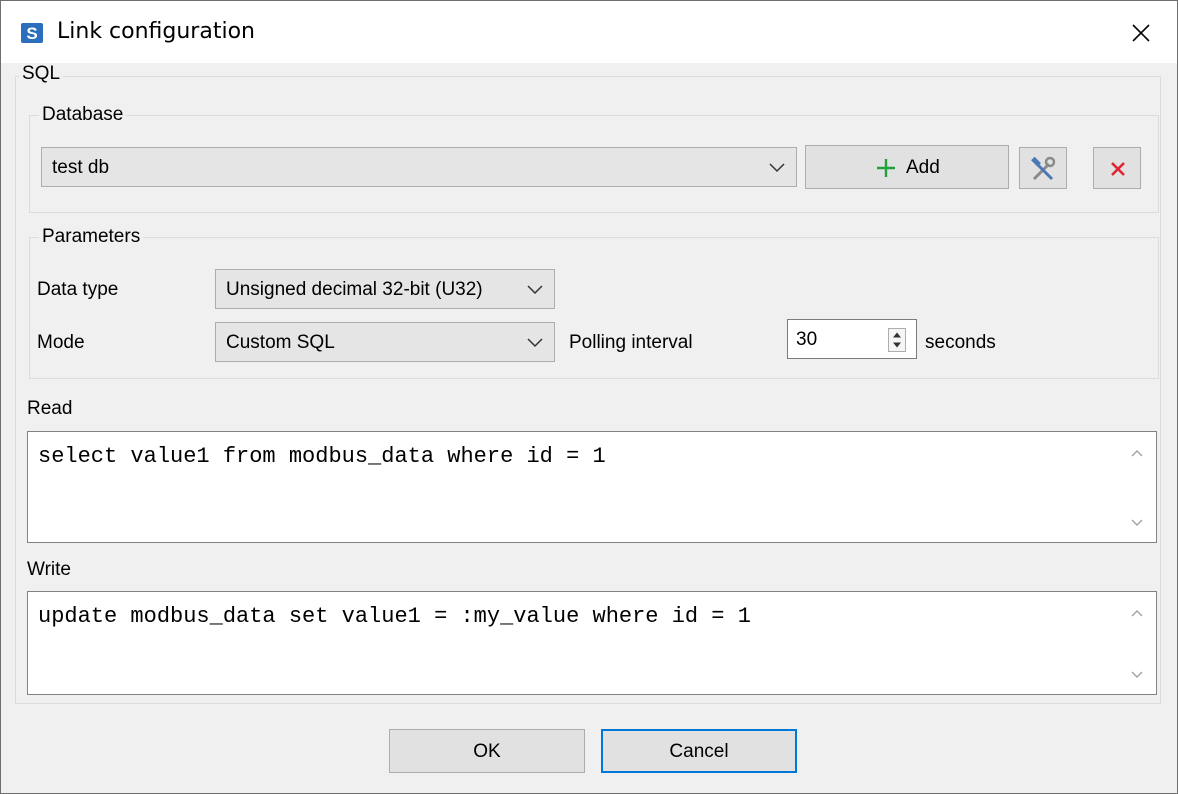 The height and width of the screenshot is (794, 1178). What do you see at coordinates (49, 569) in the screenshot?
I see `write-label: Write` at bounding box center [49, 569].